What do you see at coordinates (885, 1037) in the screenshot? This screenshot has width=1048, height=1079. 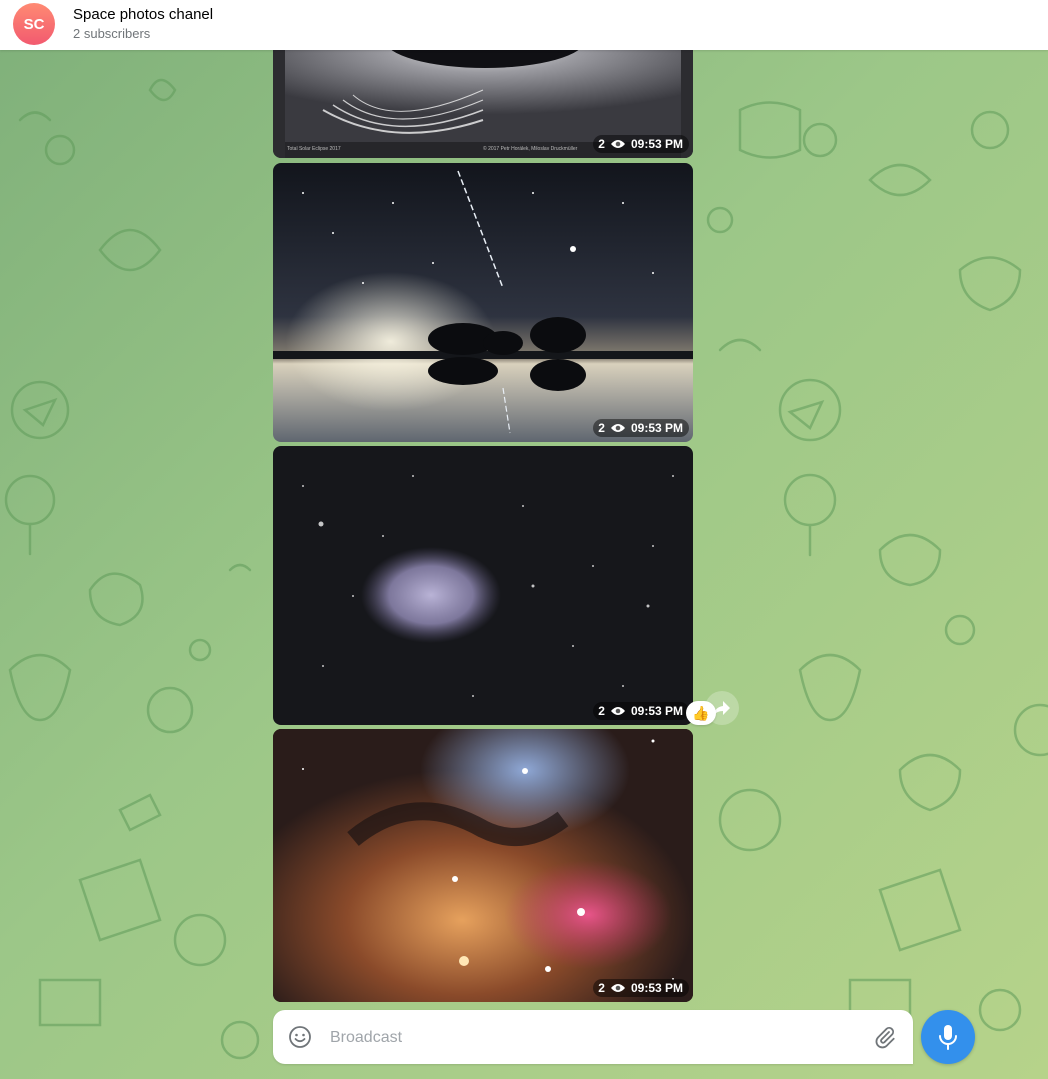 I see `paperclip-icon` at bounding box center [885, 1037].